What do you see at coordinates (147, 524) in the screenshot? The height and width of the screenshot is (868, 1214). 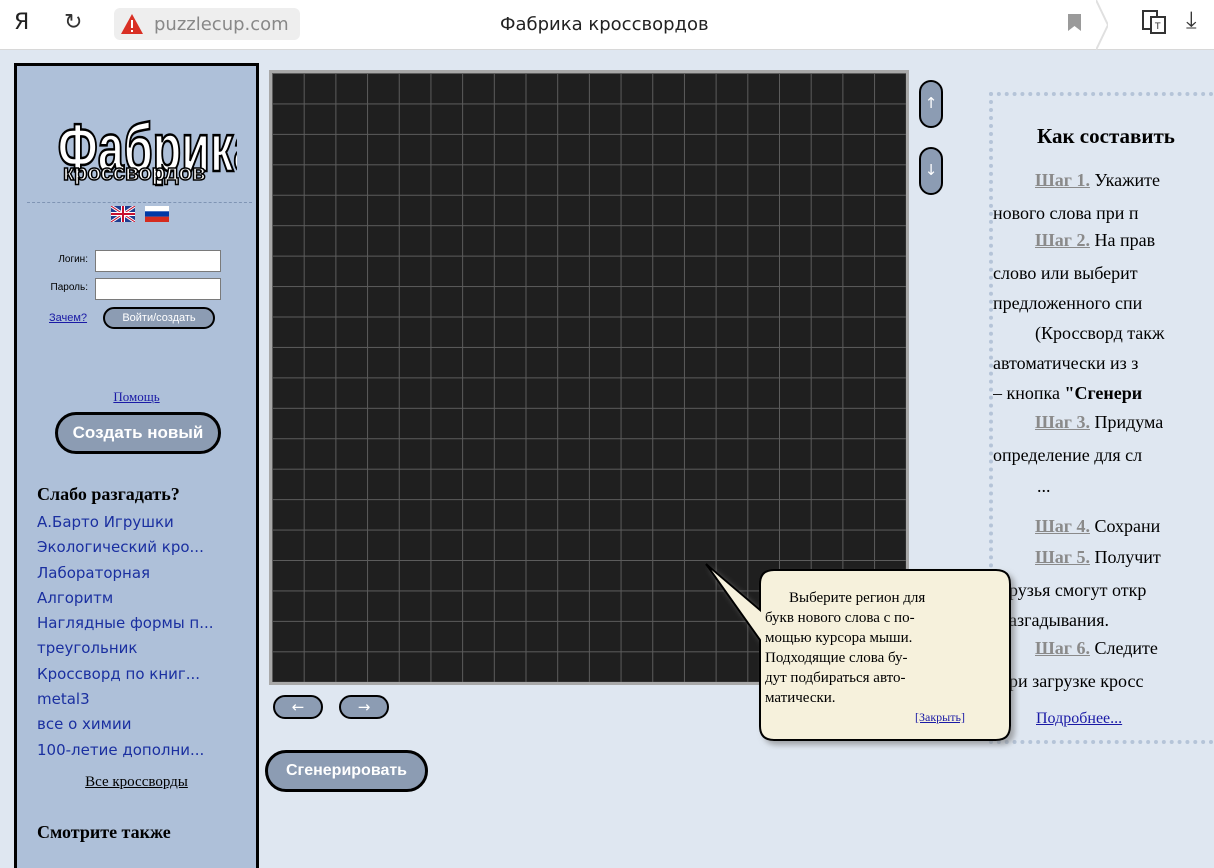 I see `puzzle-link: А.Барто Игрушки` at bounding box center [147, 524].